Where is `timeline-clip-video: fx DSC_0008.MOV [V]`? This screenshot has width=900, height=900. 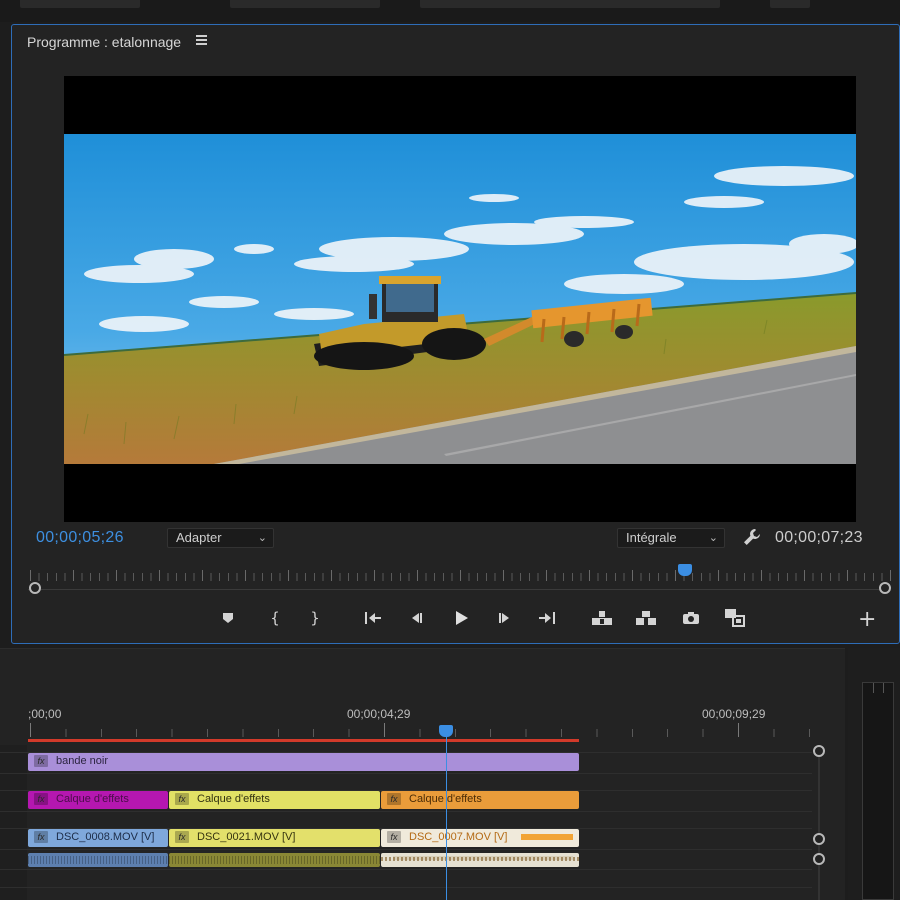 timeline-clip-video: fx DSC_0008.MOV [V] is located at coordinates (98, 838).